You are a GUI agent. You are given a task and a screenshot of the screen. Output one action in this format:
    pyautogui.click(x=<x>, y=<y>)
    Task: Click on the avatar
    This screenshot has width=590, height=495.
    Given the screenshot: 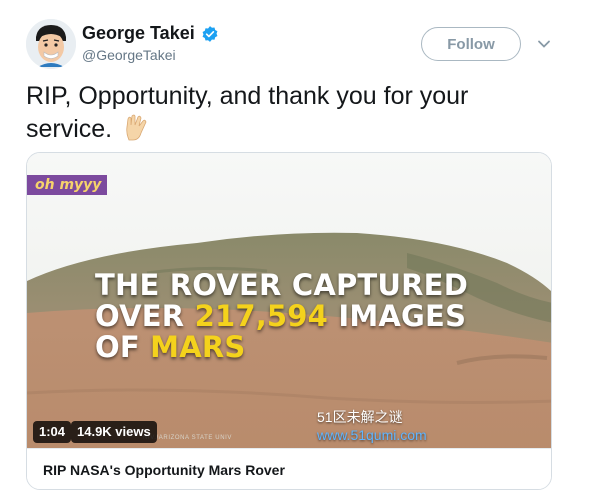 What is the action you would take?
    pyautogui.click(x=51, y=44)
    